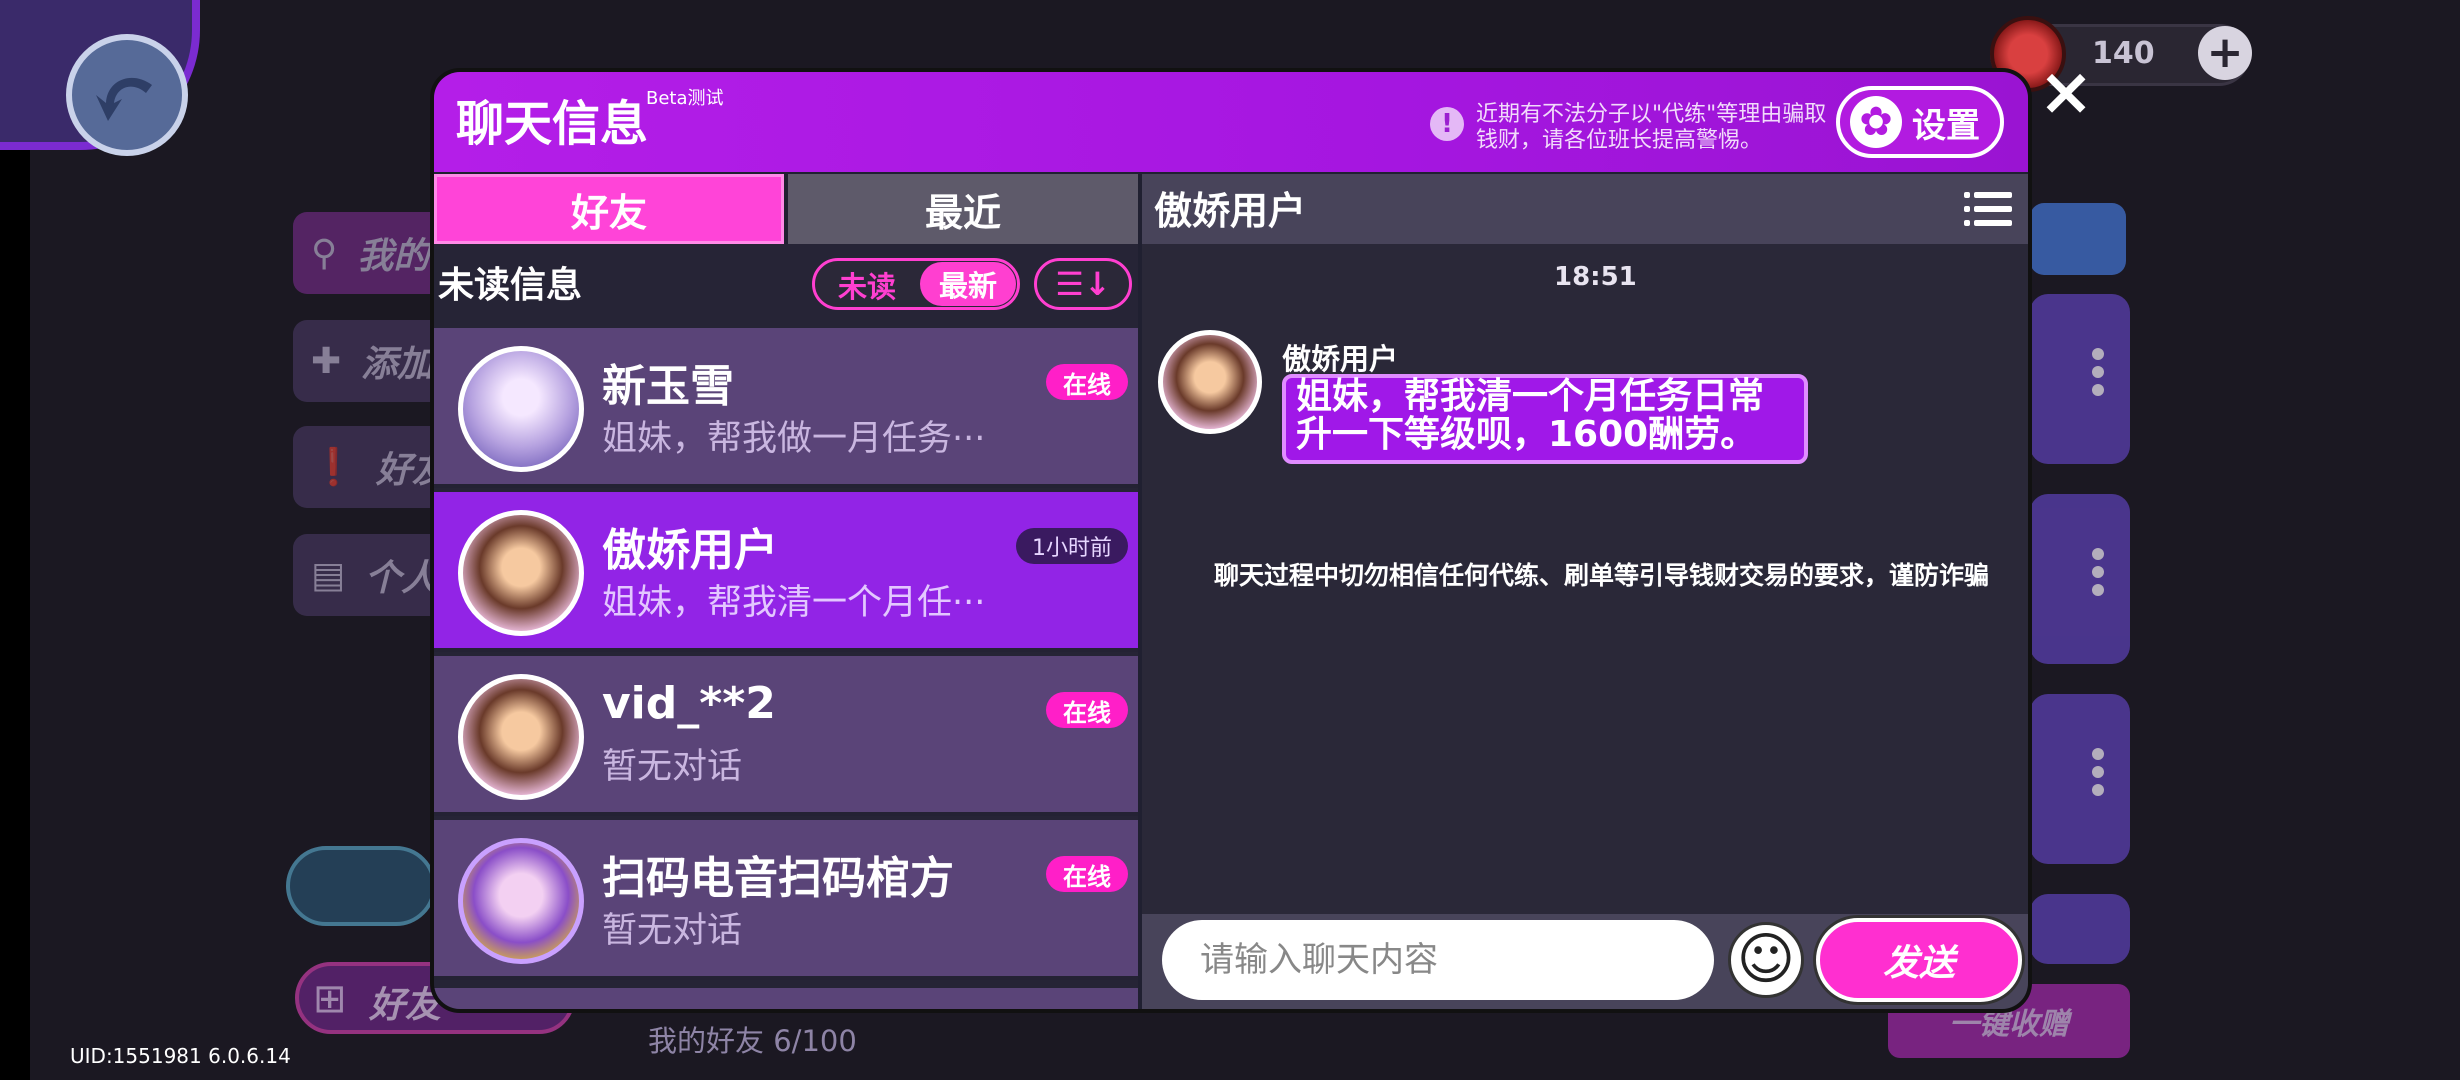  What do you see at coordinates (1083, 284) in the screenshot?
I see `sort-icon: ☰↓` at bounding box center [1083, 284].